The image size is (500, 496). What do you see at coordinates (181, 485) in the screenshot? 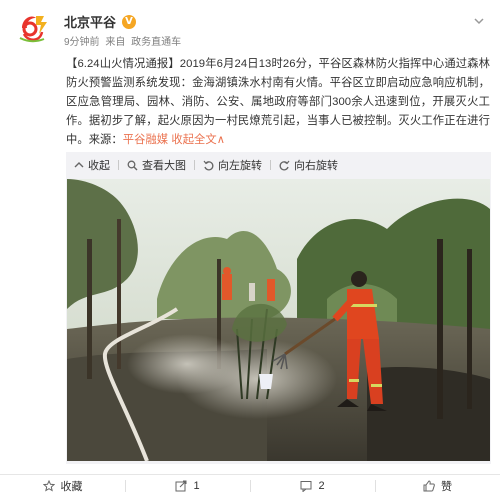
I see `repost-icon` at bounding box center [181, 485].